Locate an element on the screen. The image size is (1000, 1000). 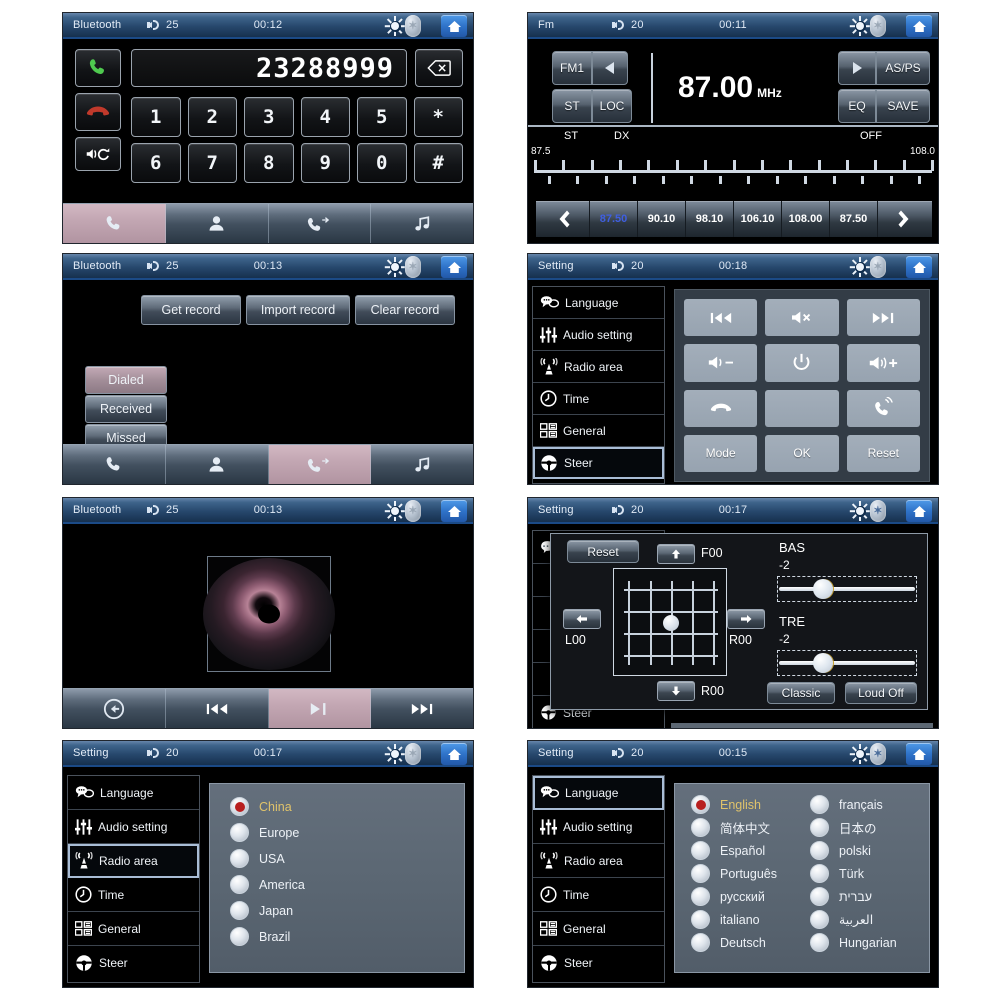
tuner-scale is located at coordinates (734, 173).